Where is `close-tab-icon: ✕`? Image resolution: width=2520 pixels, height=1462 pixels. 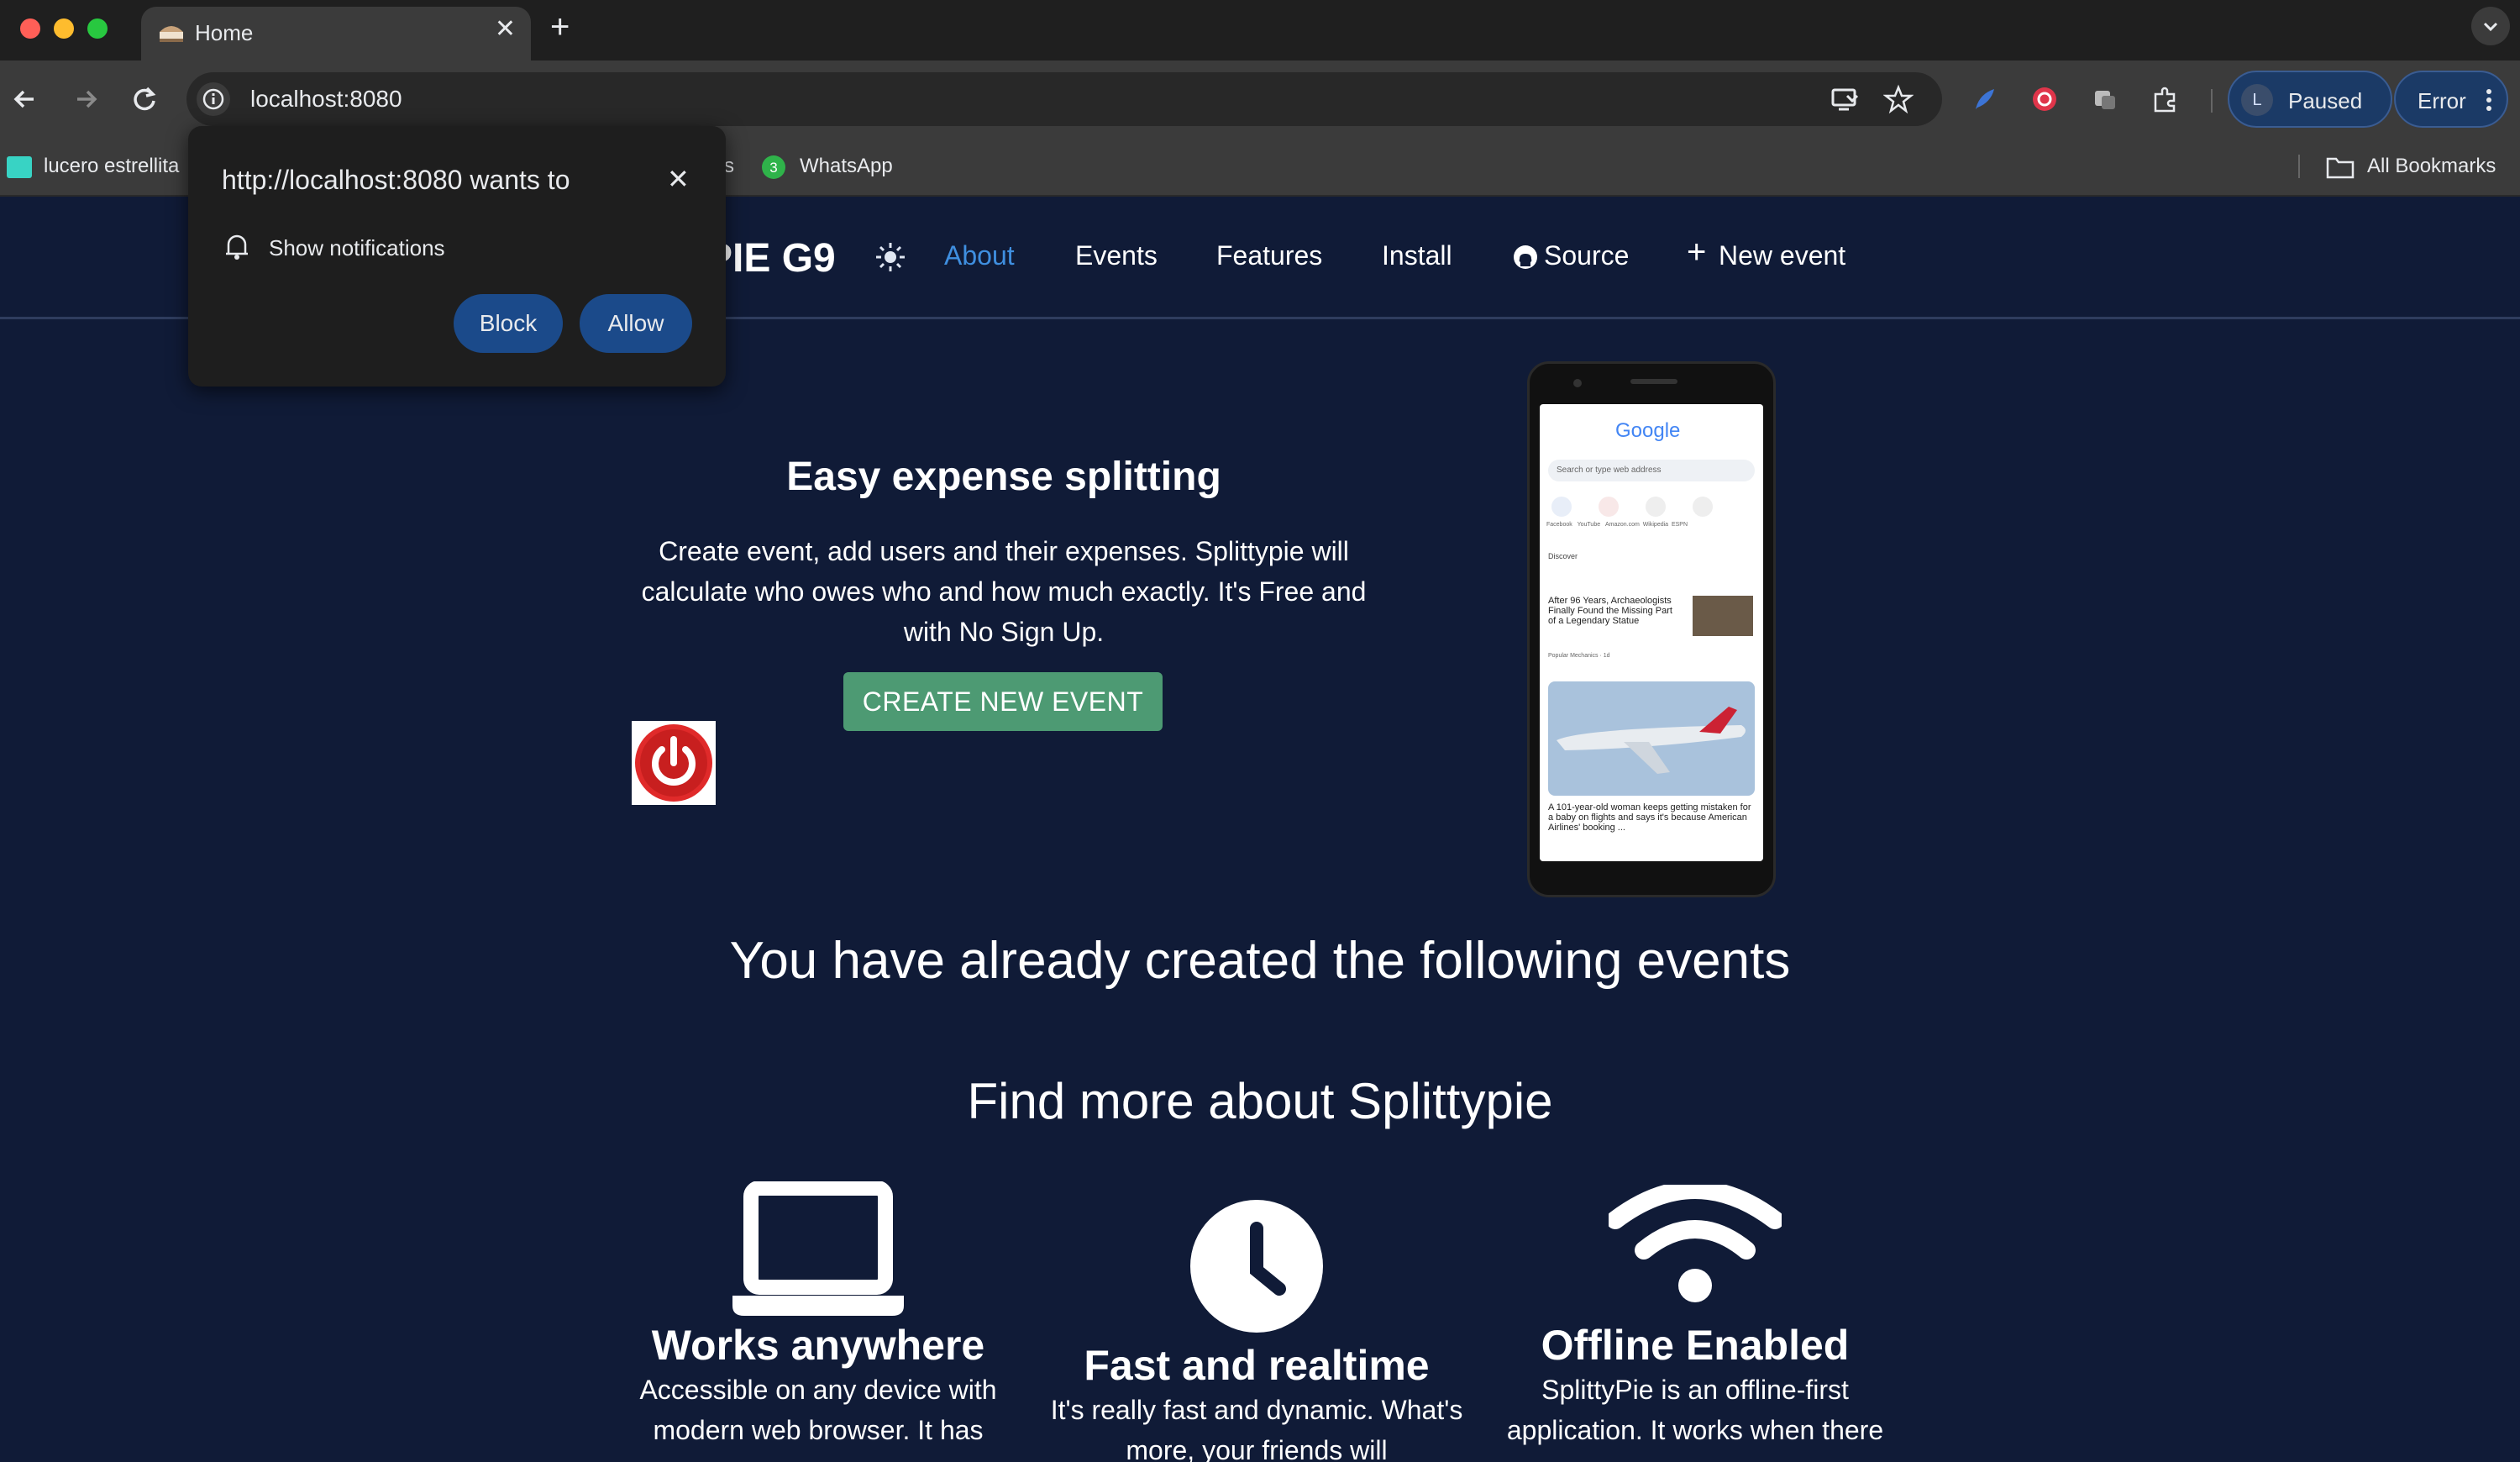 close-tab-icon: ✕ is located at coordinates (505, 29).